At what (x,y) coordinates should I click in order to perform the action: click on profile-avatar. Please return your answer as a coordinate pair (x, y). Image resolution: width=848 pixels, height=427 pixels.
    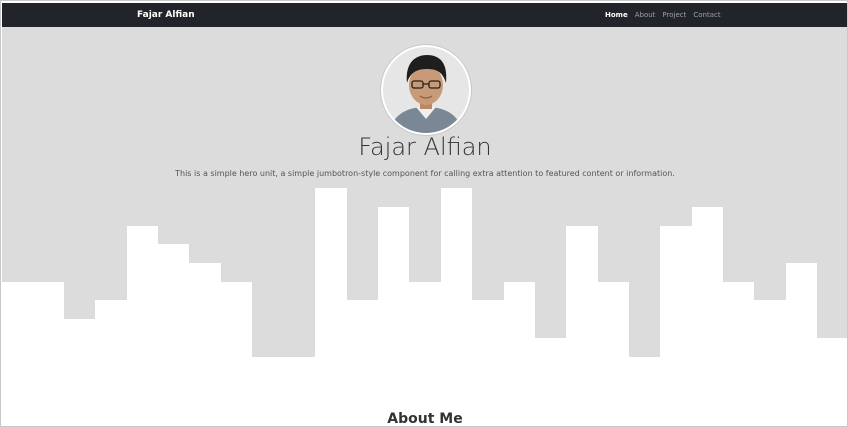
    Looking at the image, I should click on (426, 90).